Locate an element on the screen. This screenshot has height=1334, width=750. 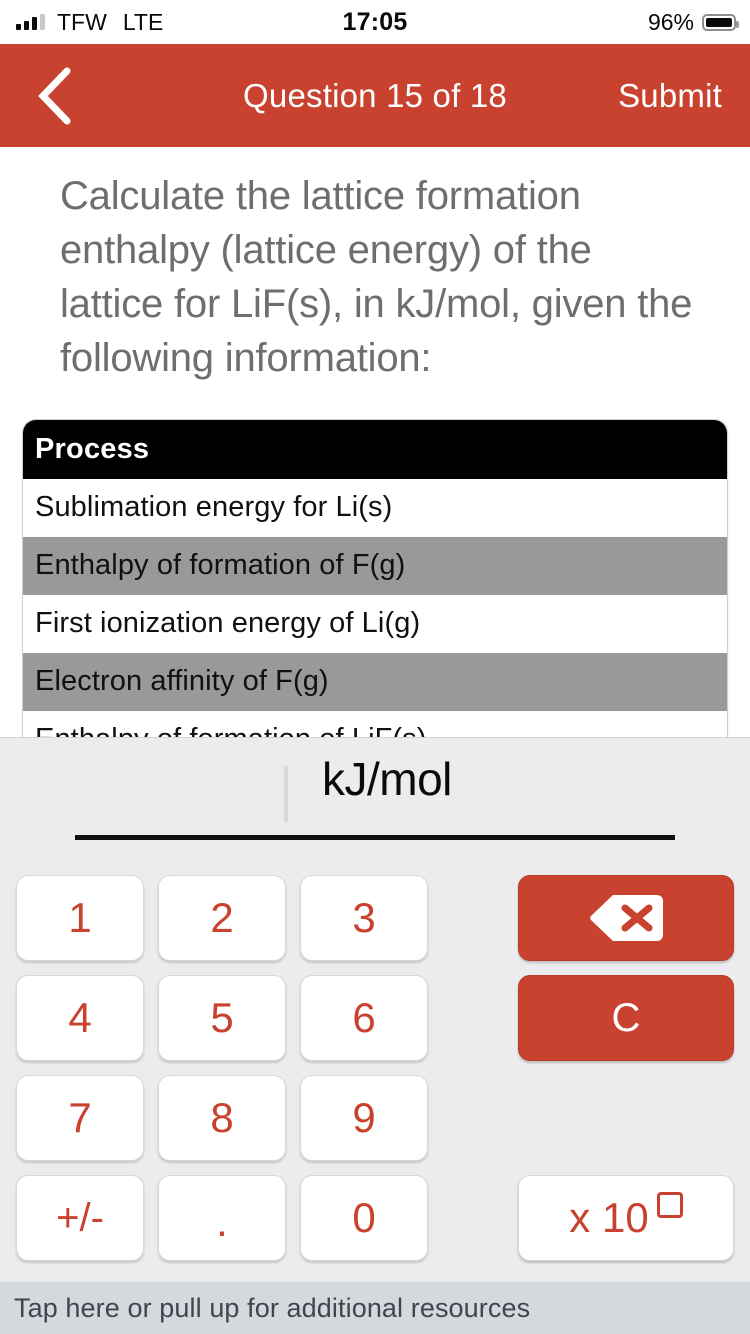
clock-label: 17:05 is located at coordinates (375, 21).